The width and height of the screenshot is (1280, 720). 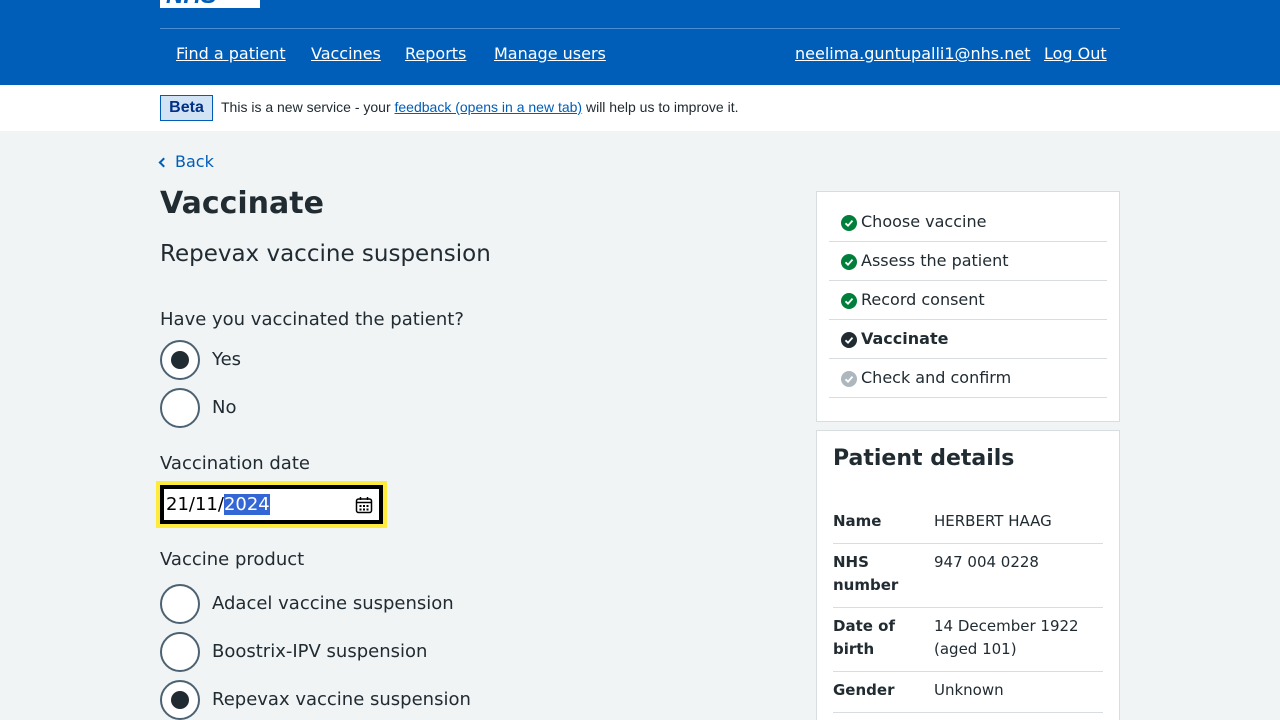 I want to click on page-title: Vaccinate, so click(x=242, y=203).